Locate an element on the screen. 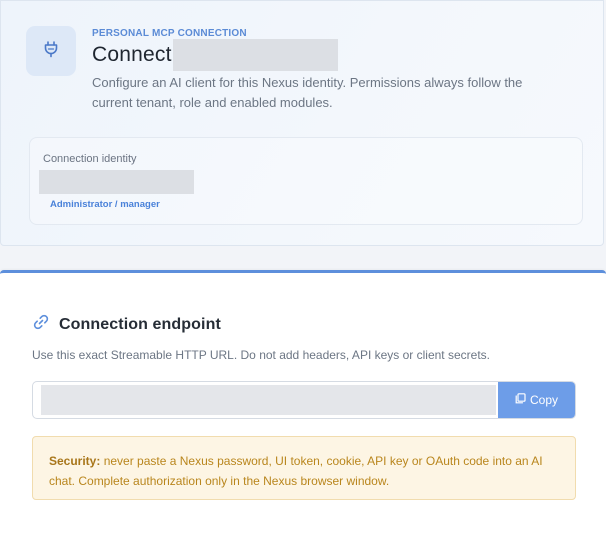  copy-button: Copy is located at coordinates (536, 400).